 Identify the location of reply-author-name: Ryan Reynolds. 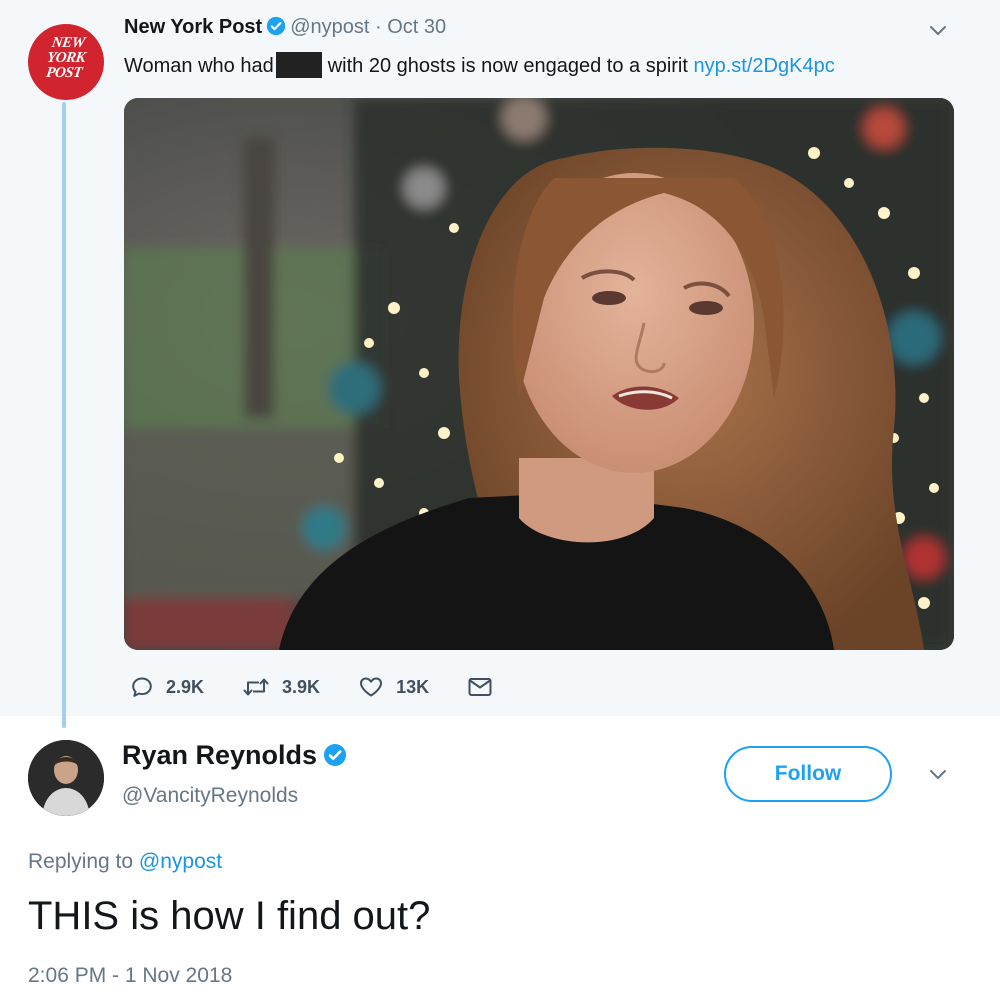
(219, 755).